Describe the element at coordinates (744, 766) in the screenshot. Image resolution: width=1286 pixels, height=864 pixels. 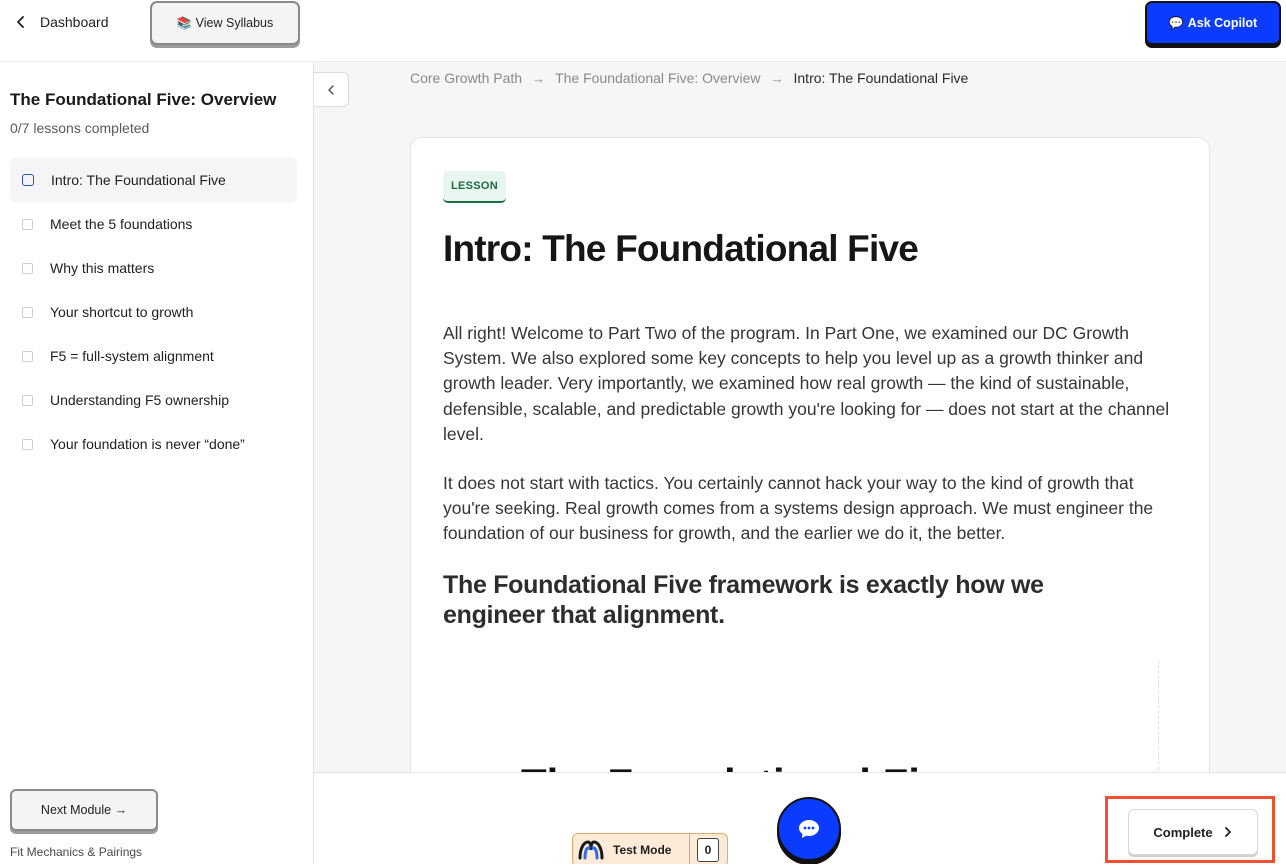
I see `foundational-five-heading: The Foundational Five` at that location.